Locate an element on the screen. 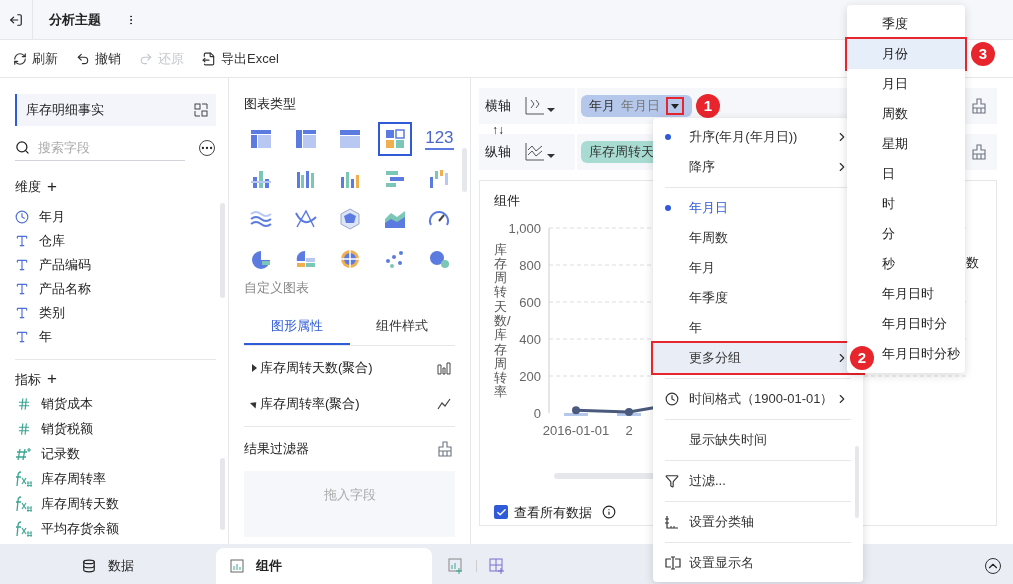 Image resolution: width=1013 pixels, height=584 pixels. tick-label: 200 is located at coordinates (530, 376).